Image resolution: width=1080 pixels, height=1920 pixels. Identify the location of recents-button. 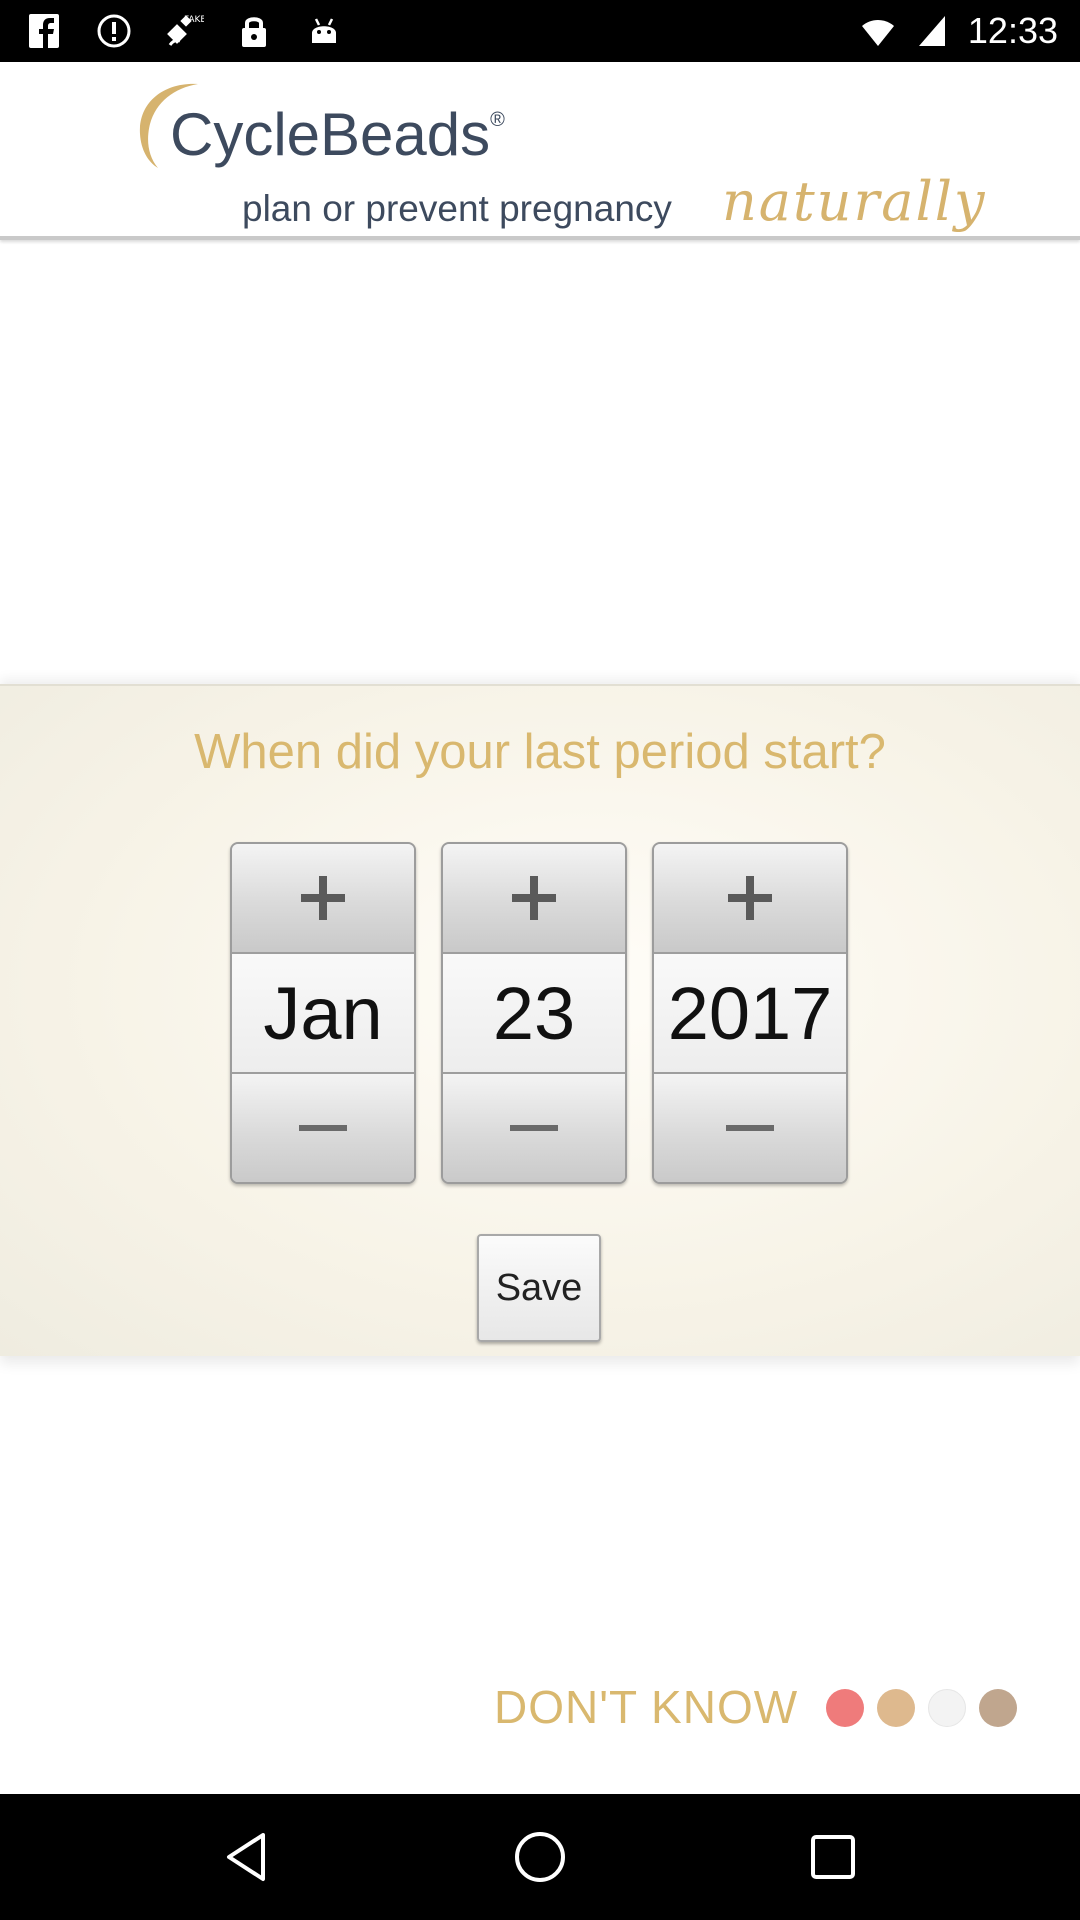
(833, 1857).